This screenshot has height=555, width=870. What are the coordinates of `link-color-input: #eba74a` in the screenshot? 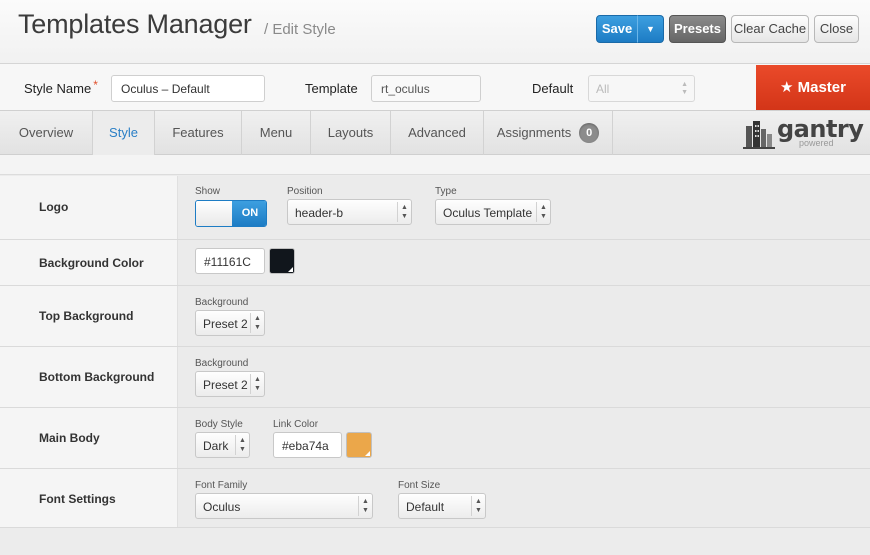 It's located at (307, 445).